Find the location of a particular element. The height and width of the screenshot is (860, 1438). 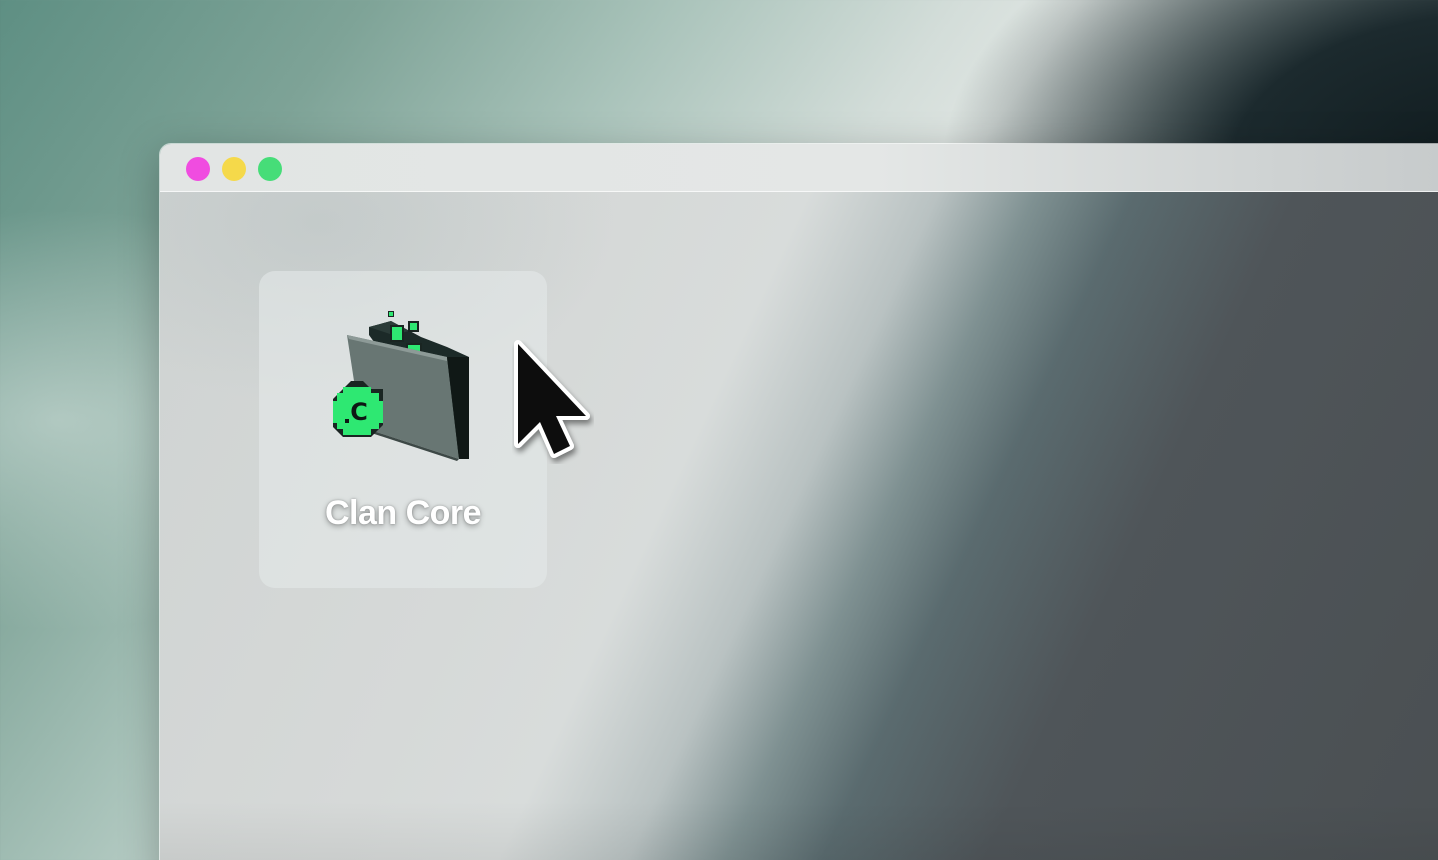

clan-core-folder: C Clan Core is located at coordinates (403, 429).